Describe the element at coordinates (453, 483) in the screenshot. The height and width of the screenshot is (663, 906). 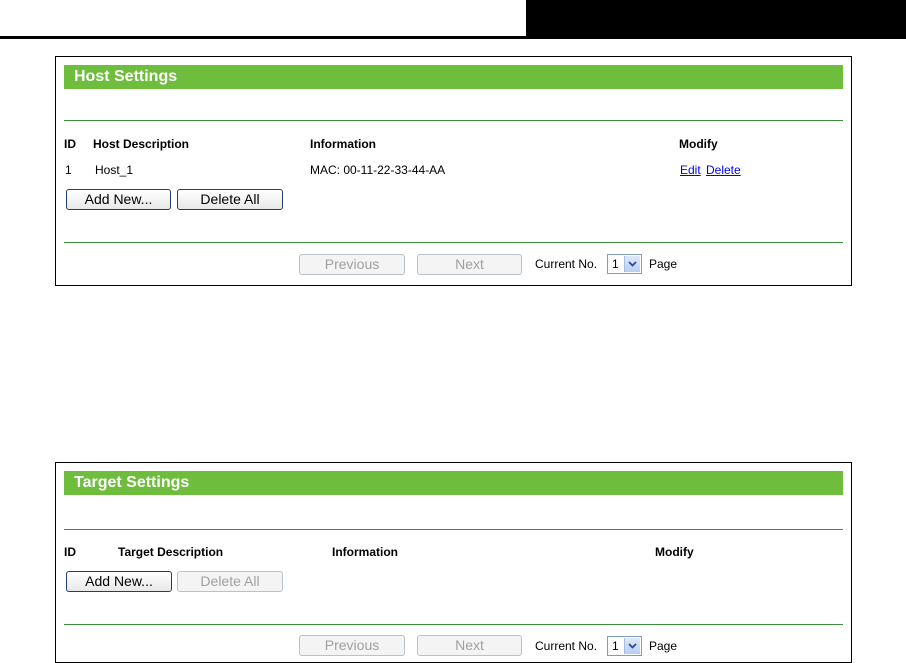
I see `panel-title: Target Settings` at that location.